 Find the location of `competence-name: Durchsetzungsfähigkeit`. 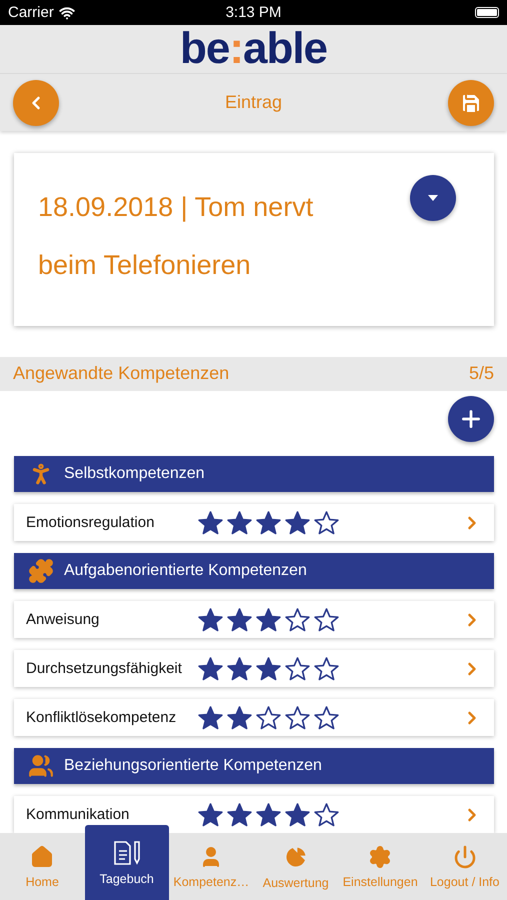

competence-name: Durchsetzungsfähigkeit is located at coordinates (104, 668).